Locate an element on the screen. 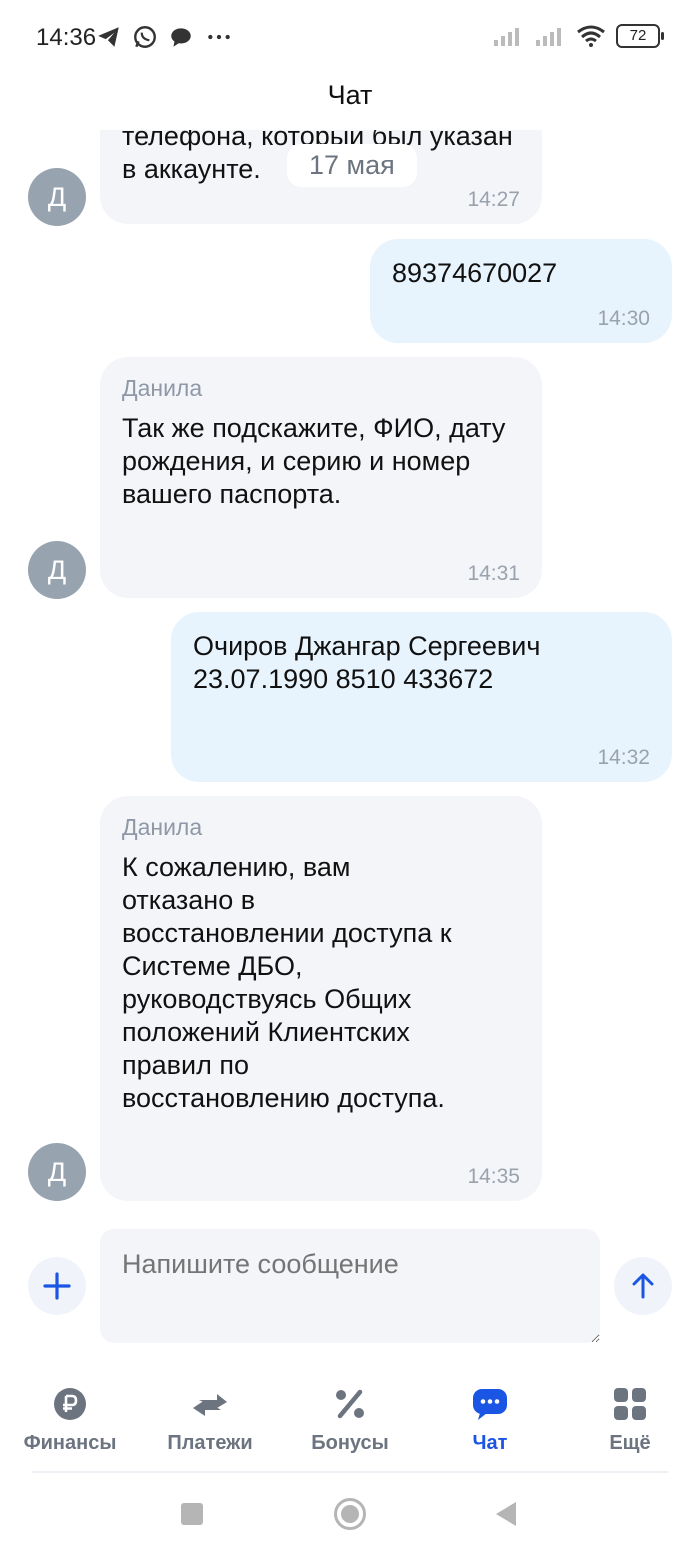 The image size is (700, 1556). ruble-icon is located at coordinates (70, 1404).